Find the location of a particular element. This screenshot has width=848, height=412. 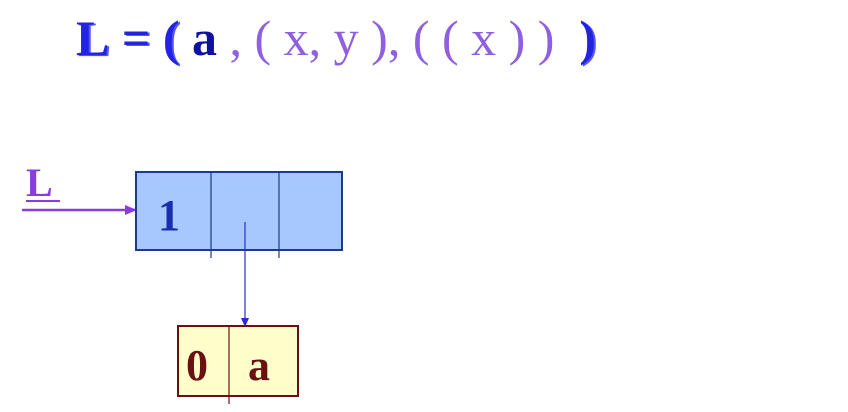

atom-node-value: a is located at coordinates (259, 365).